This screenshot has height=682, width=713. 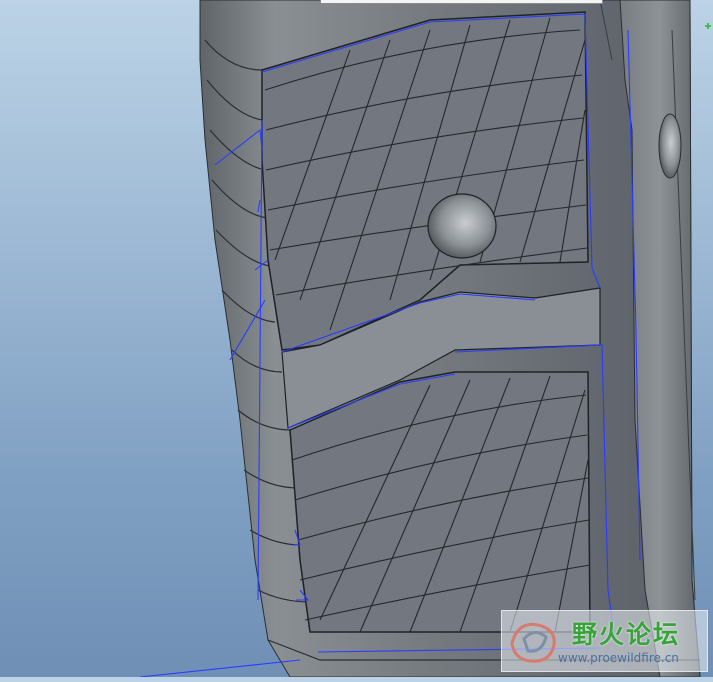 I want to click on axis-indicator-icon, so click(x=708, y=26).